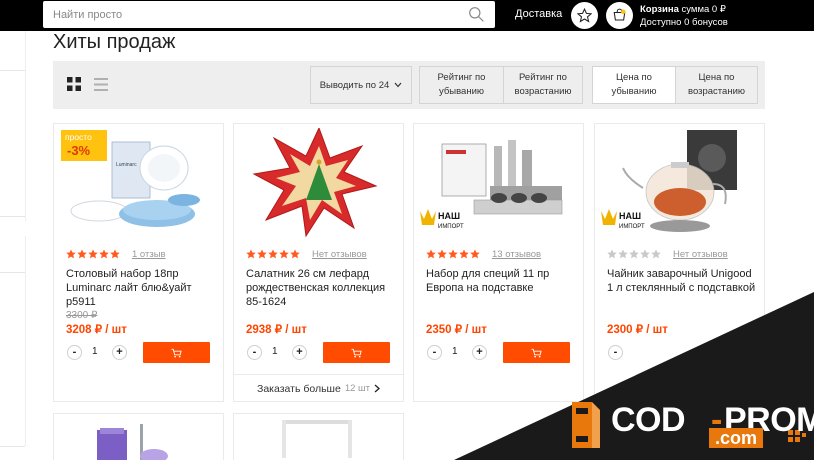 The width and height of the screenshot is (814, 460). Describe the element at coordinates (684, 22) in the screenshot. I see `bonus-text: Доступно 0 бонусов` at that location.